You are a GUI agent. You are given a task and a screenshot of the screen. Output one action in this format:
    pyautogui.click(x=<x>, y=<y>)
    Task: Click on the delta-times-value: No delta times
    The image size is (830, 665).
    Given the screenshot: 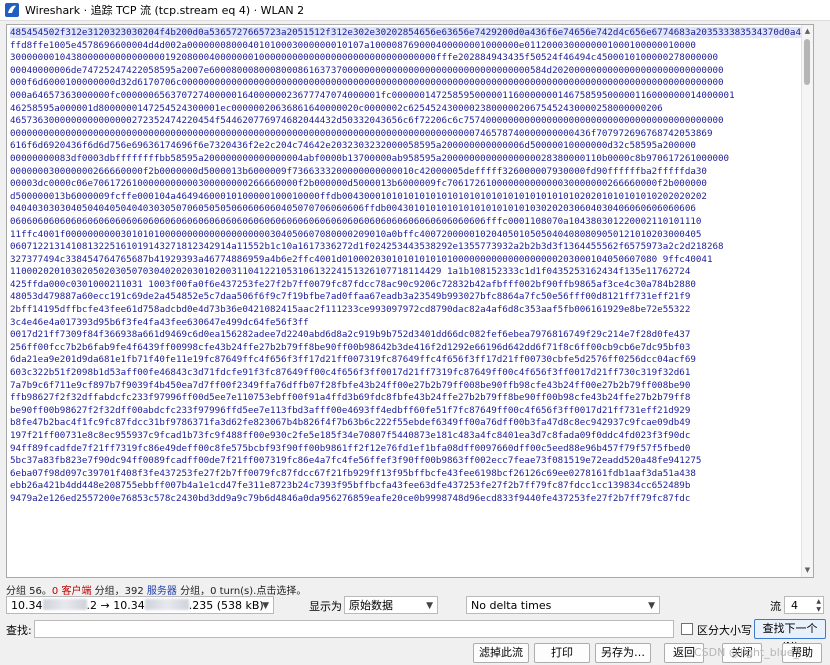 What is the action you would take?
    pyautogui.click(x=511, y=605)
    